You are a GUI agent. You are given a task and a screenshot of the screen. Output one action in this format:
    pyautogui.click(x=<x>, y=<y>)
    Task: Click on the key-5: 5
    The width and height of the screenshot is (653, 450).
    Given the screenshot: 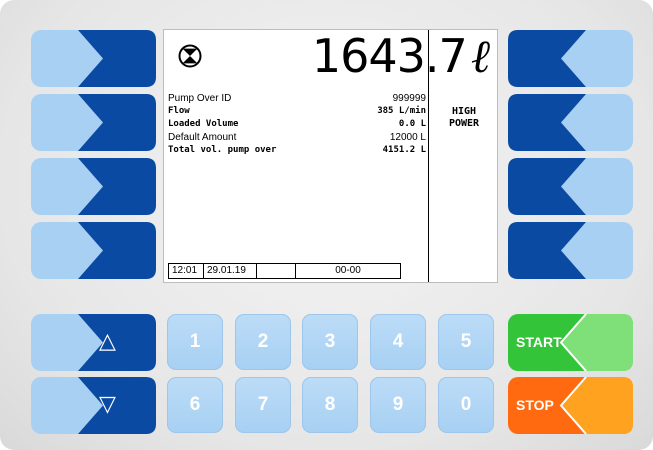 What is the action you would take?
    pyautogui.click(x=466, y=342)
    